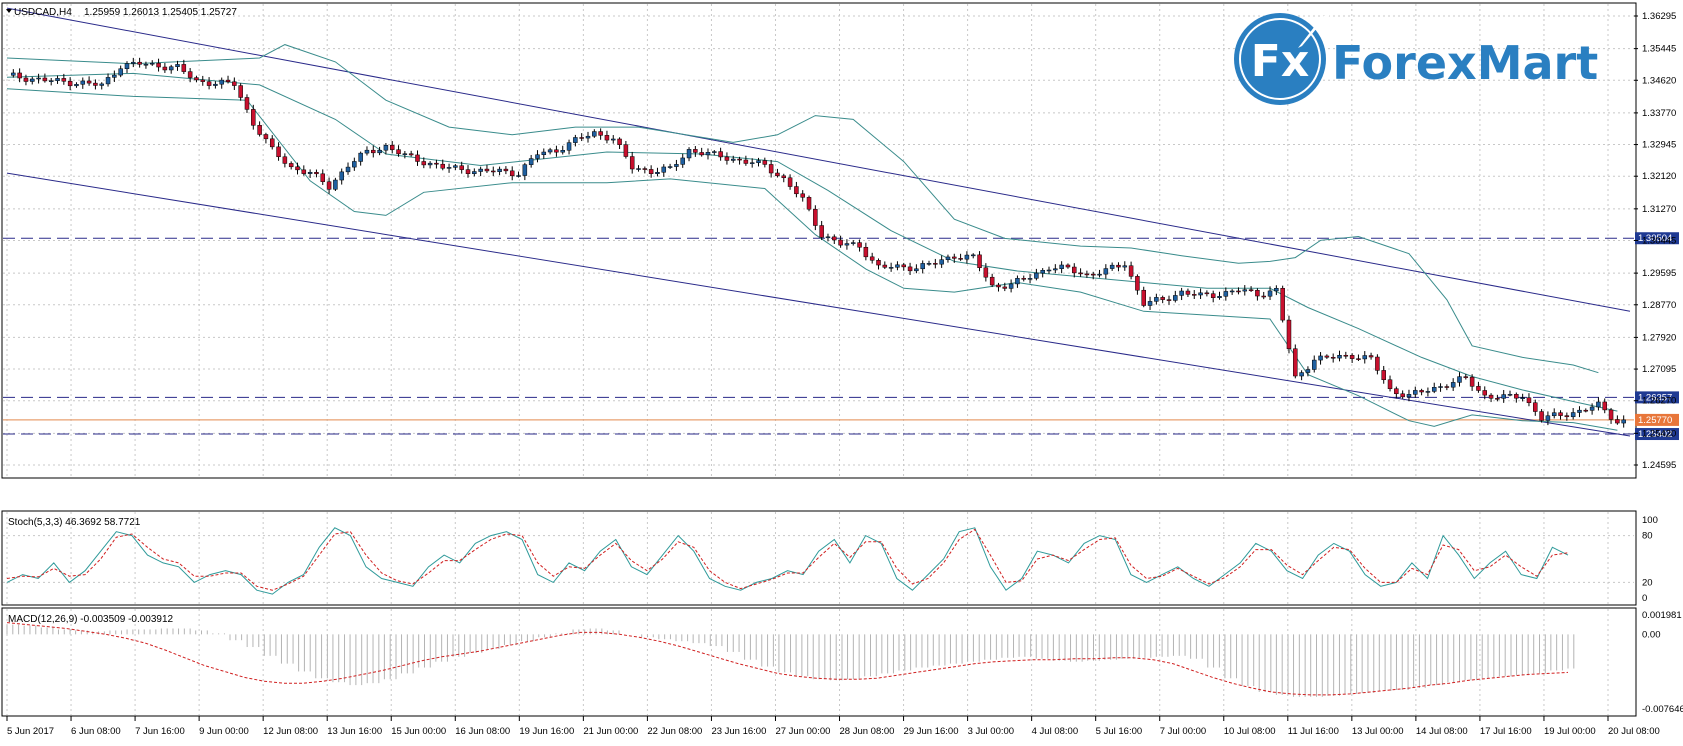  Describe the element at coordinates (1280, 61) in the screenshot. I see `logo-badge-text: Fx` at that location.